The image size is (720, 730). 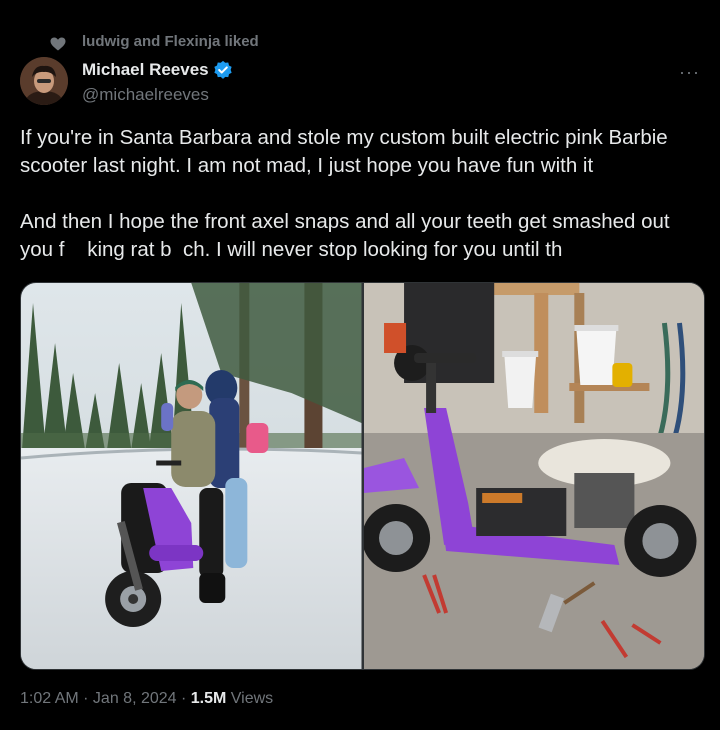 I want to click on more-options-icon: ···, so click(x=689, y=72).